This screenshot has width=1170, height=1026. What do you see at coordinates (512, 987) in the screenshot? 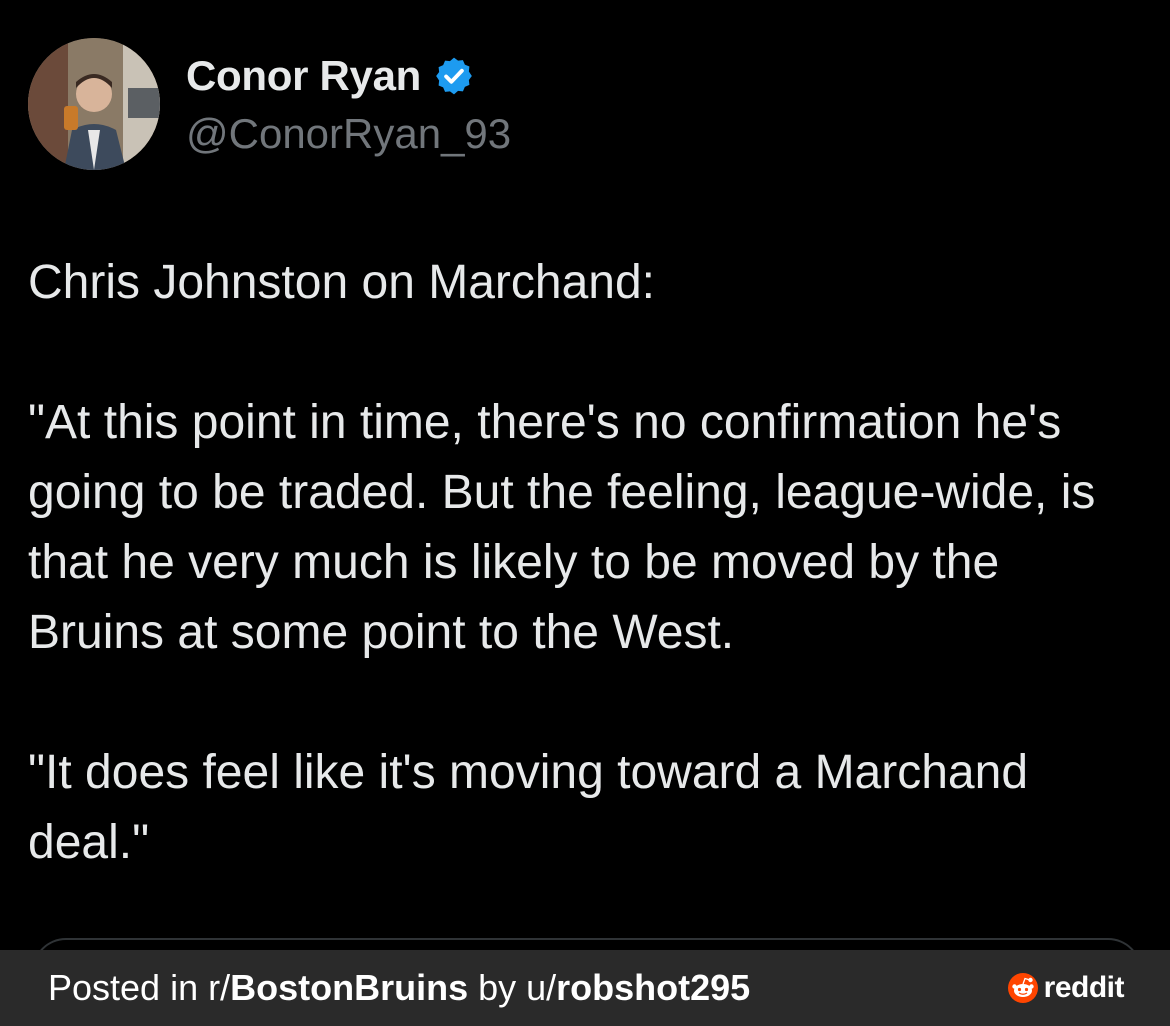
I see `posted-by-label: by u/` at bounding box center [512, 987].